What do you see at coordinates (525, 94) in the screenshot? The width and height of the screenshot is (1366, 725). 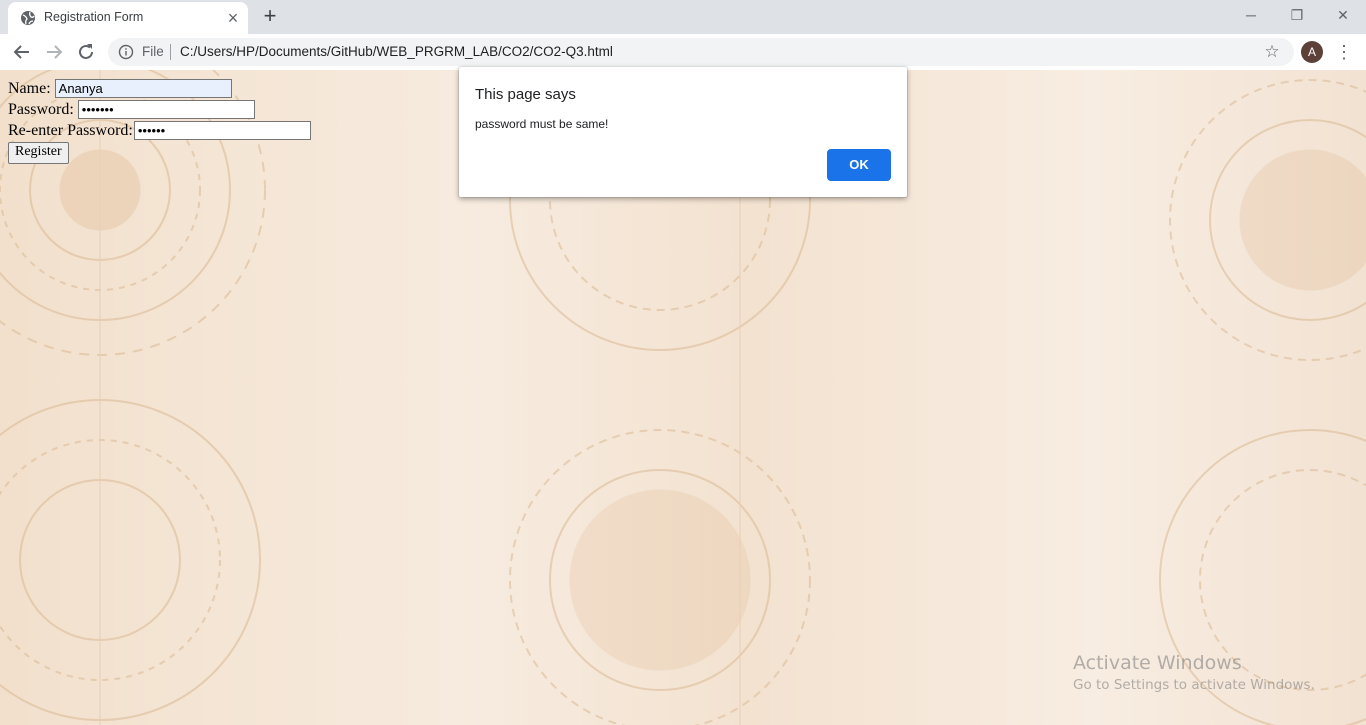 I see `dialog-title: This page says` at bounding box center [525, 94].